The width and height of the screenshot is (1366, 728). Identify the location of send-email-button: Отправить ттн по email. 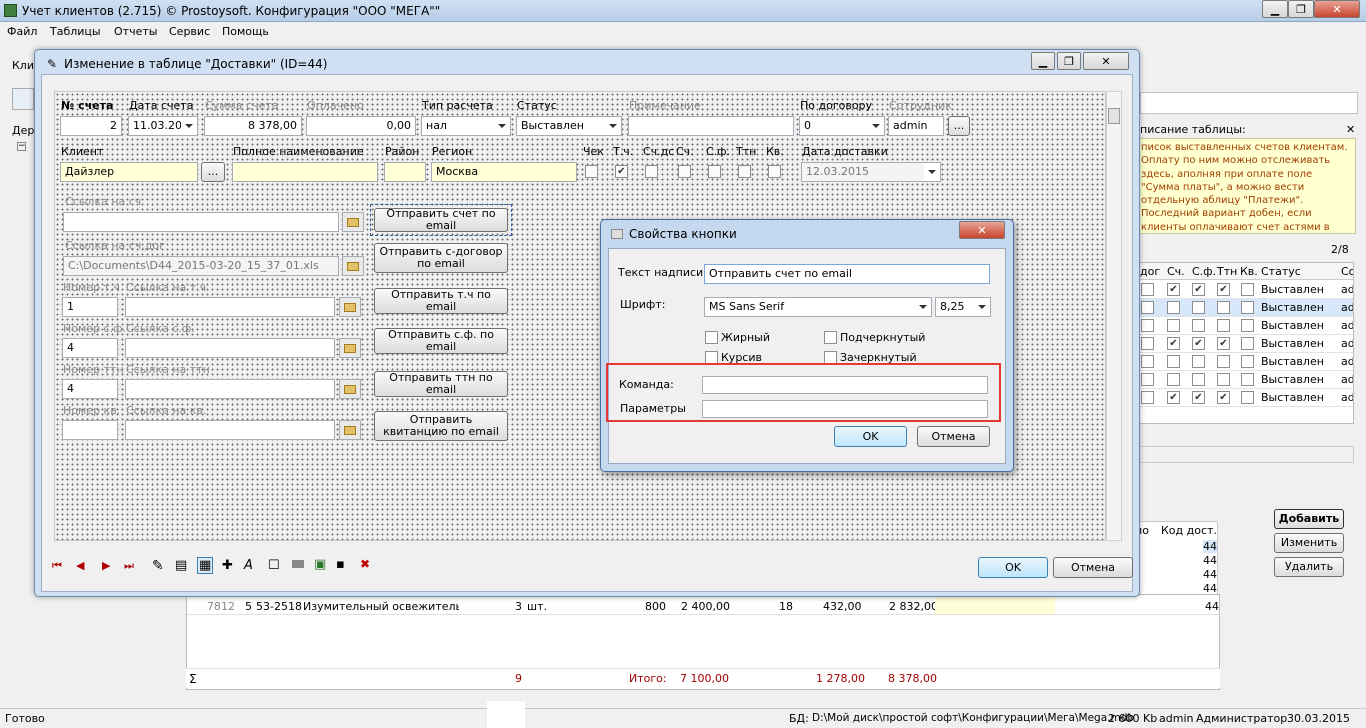
(441, 384).